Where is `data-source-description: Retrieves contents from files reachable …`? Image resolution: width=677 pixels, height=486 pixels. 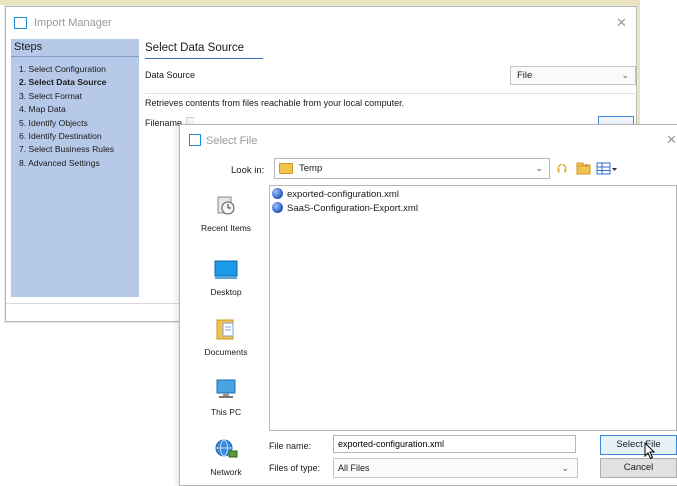 data-source-description: Retrieves contents from files reachable … is located at coordinates (275, 103).